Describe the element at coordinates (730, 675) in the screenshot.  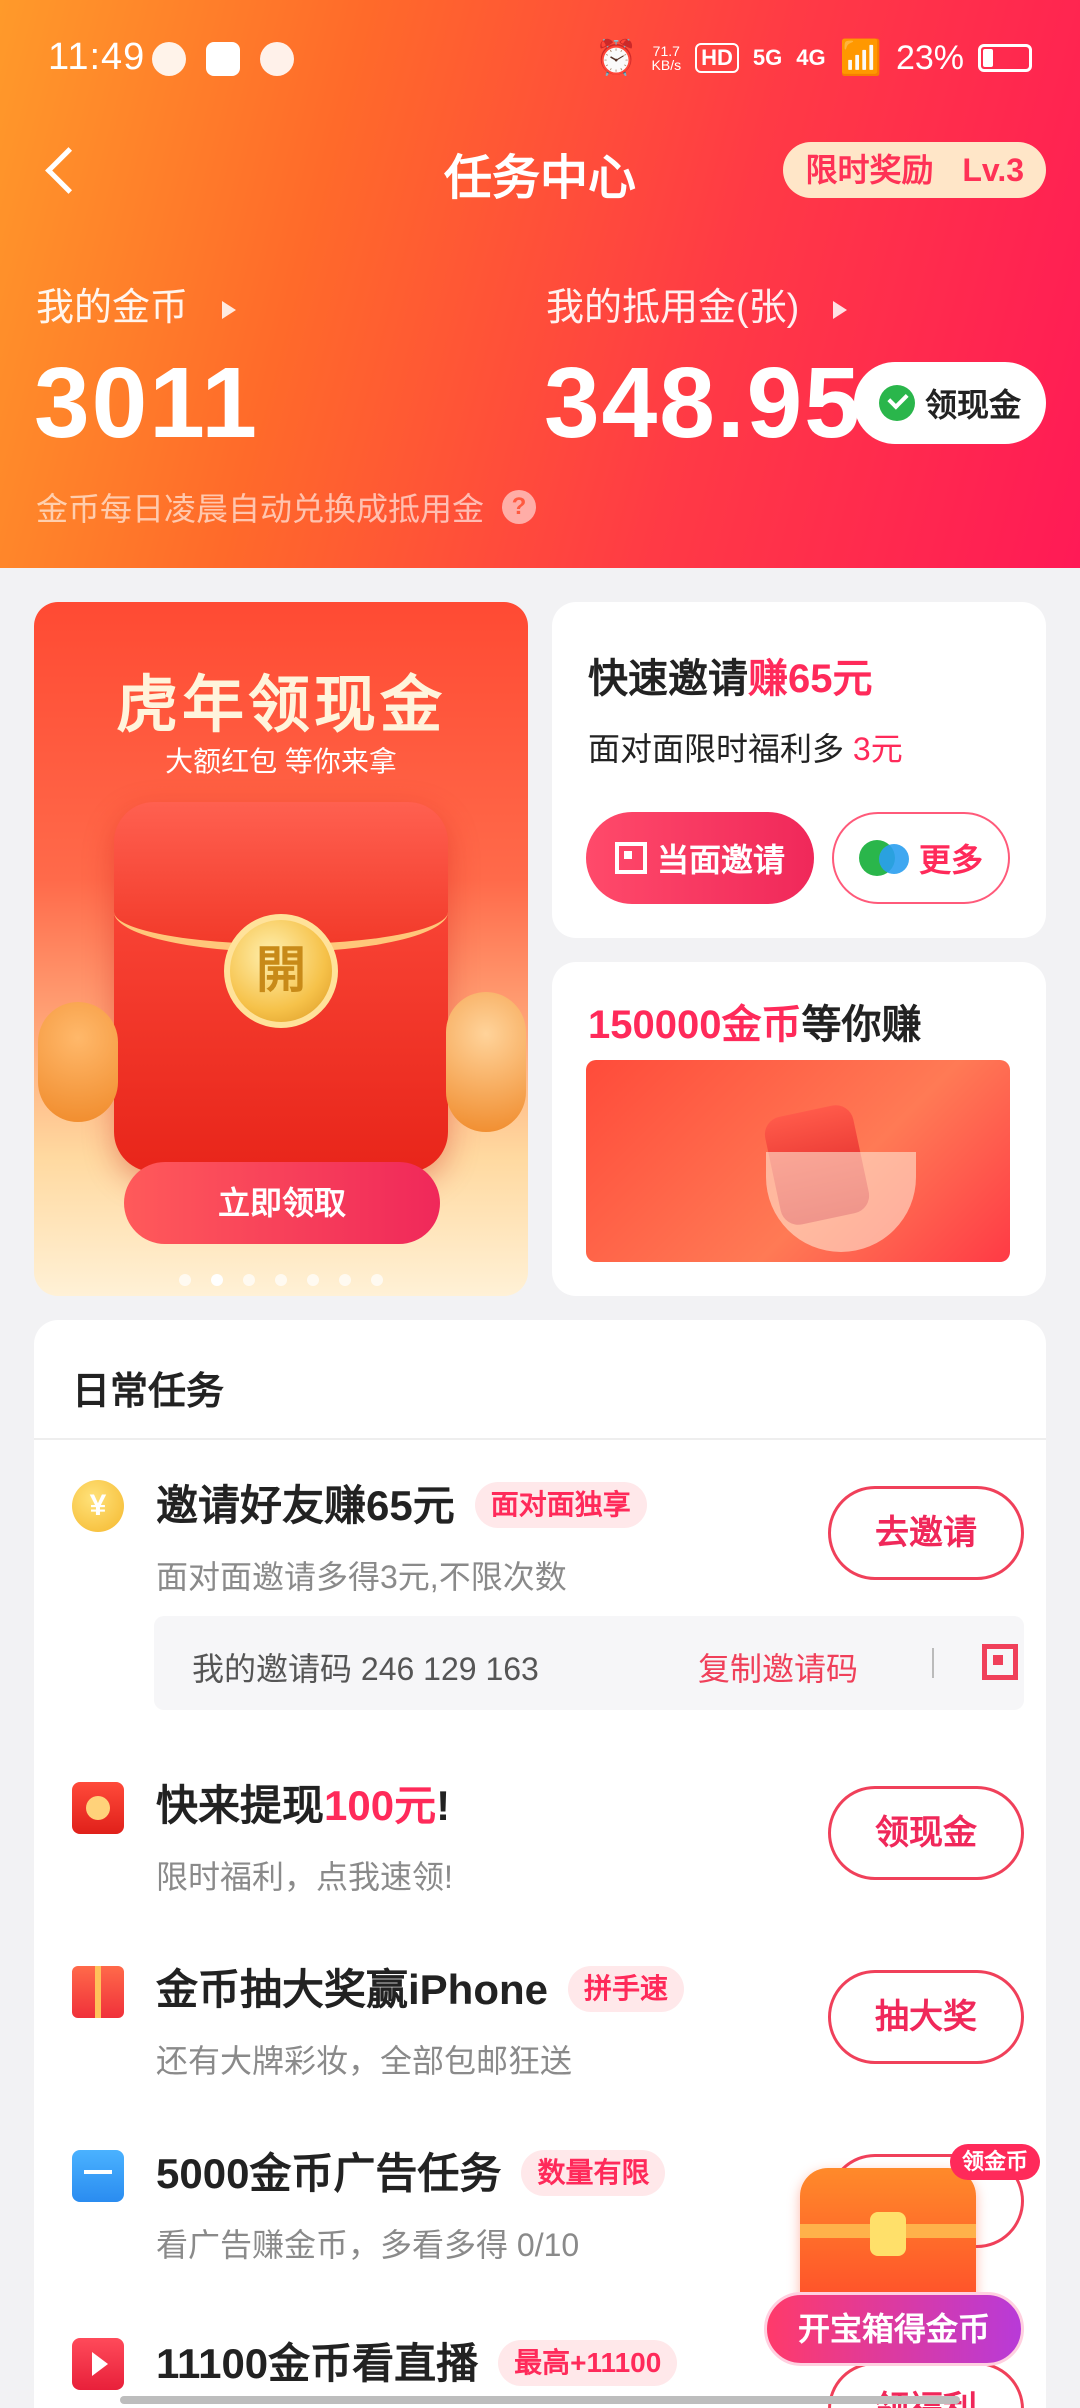
I see `invite-card-title: 快速邀请赚65元` at that location.